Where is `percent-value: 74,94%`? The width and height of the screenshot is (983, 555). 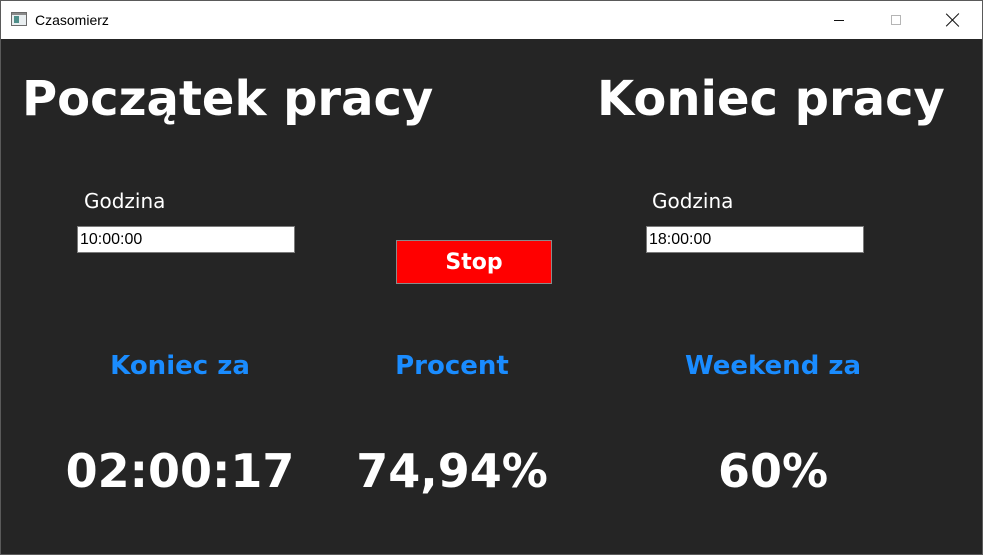
percent-value: 74,94% is located at coordinates (452, 471).